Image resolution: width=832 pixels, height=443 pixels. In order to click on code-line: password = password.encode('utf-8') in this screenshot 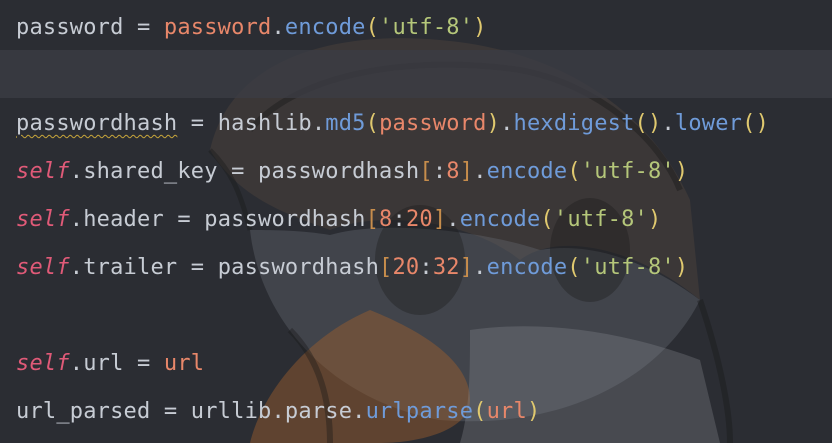, I will do `click(251, 28)`.